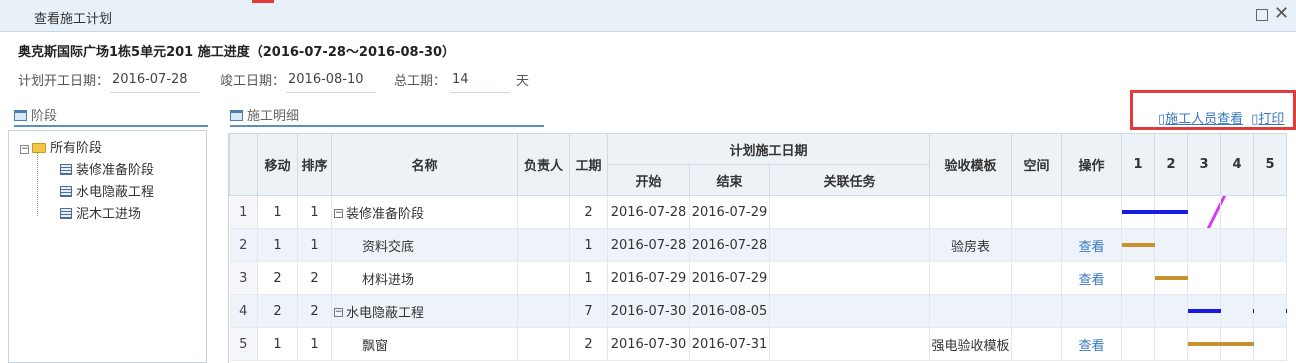  I want to click on tree-item-carpentry: 泥木工进场, so click(100, 213).